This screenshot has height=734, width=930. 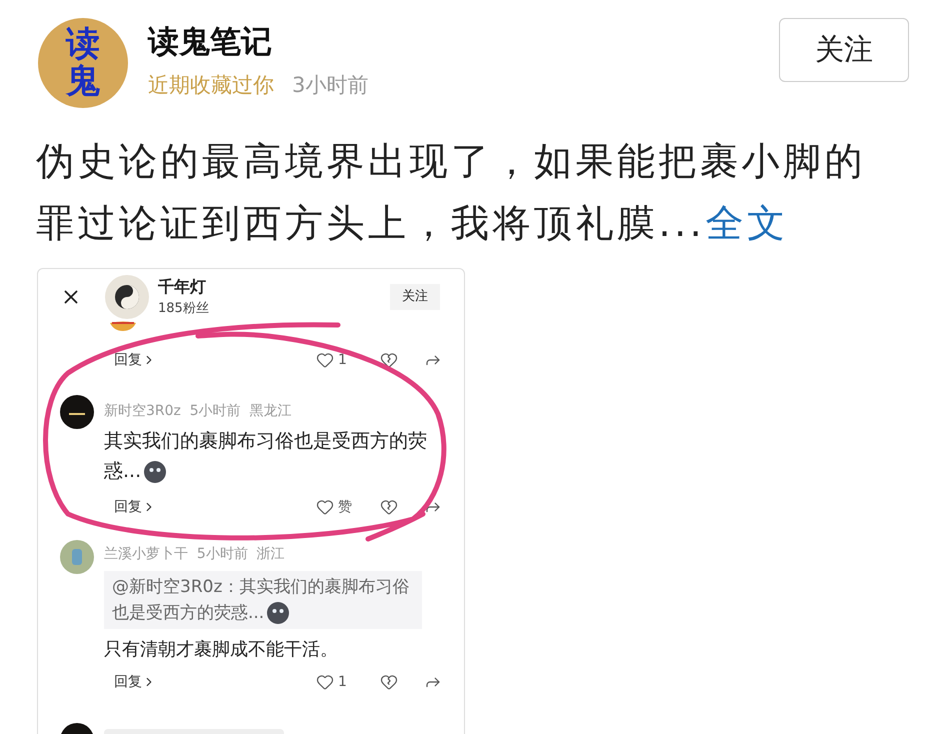 I want to click on expand-link: 全文, so click(x=746, y=223).